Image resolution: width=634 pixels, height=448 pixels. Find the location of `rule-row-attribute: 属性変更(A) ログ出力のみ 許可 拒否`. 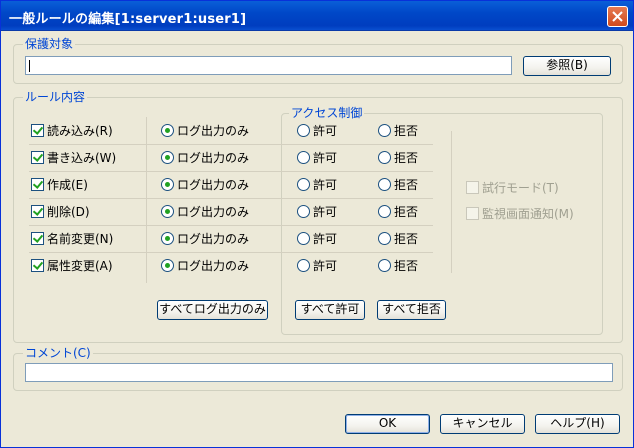

rule-row-attribute: 属性変更(A) ログ出力のみ 許可 拒否 is located at coordinates (231, 267).